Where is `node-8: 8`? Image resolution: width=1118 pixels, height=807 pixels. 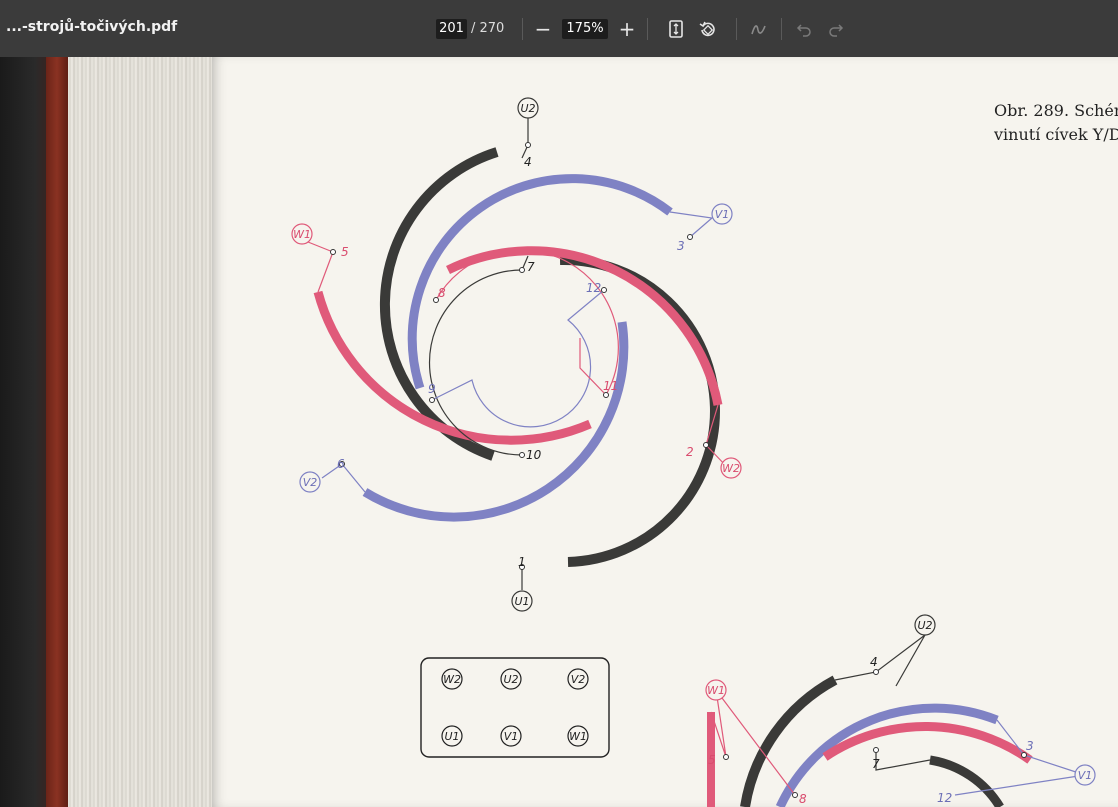 node-8: 8 is located at coordinates (442, 293).